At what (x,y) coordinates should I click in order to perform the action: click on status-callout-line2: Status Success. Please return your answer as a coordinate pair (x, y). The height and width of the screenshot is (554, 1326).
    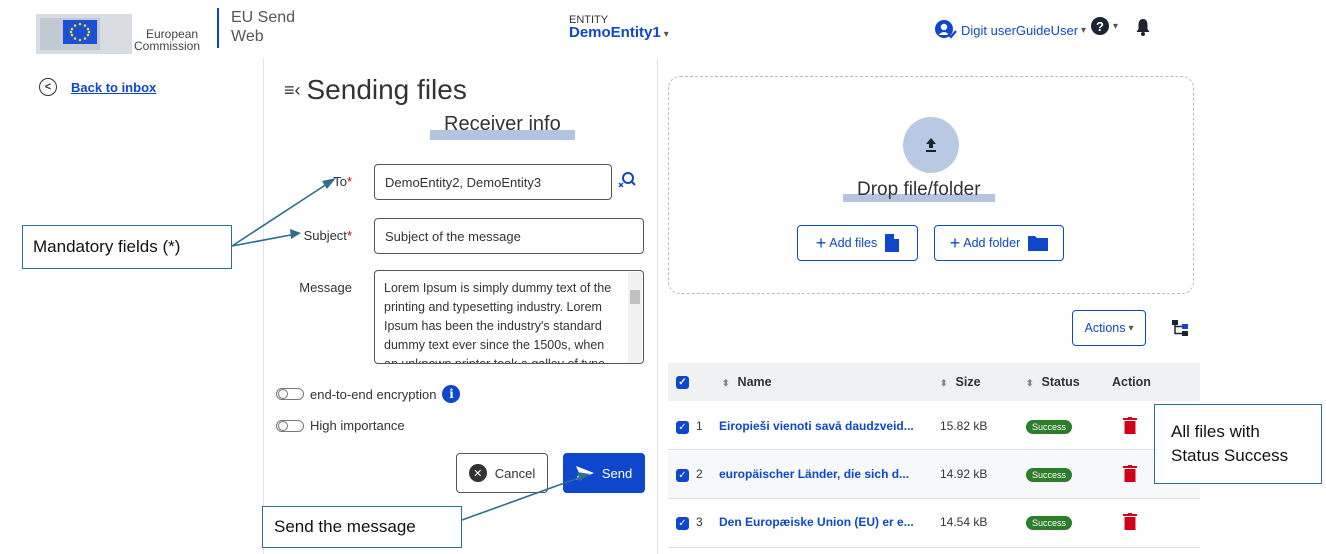
    Looking at the image, I should click on (1230, 455).